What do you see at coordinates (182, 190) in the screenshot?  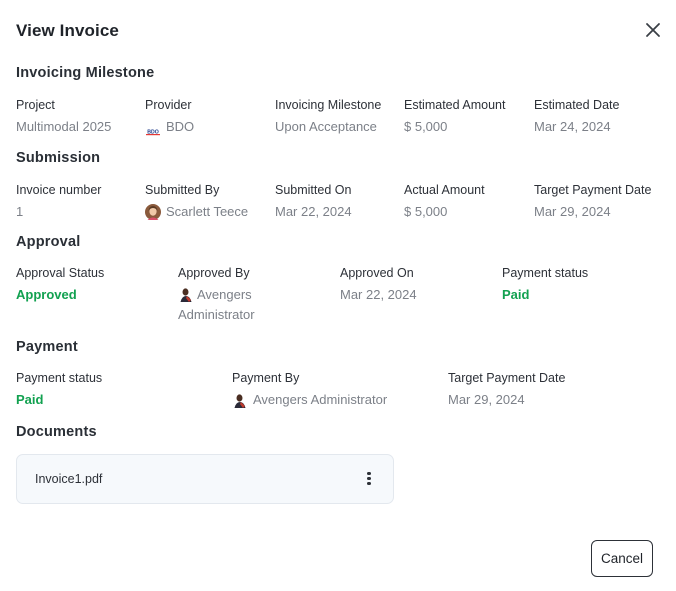 I see `field-label: Submitted By` at bounding box center [182, 190].